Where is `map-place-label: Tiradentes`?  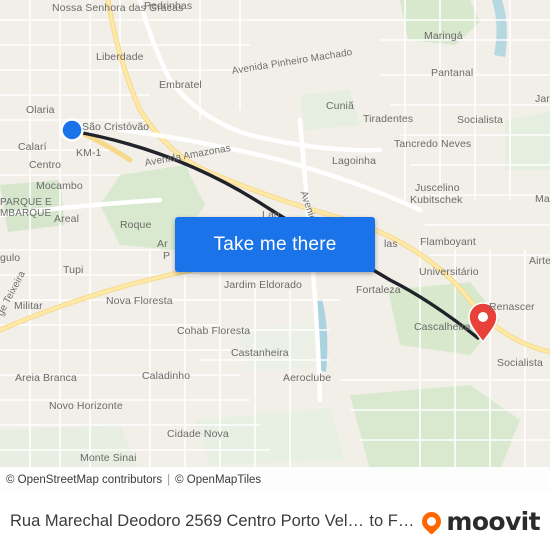 map-place-label: Tiradentes is located at coordinates (388, 119).